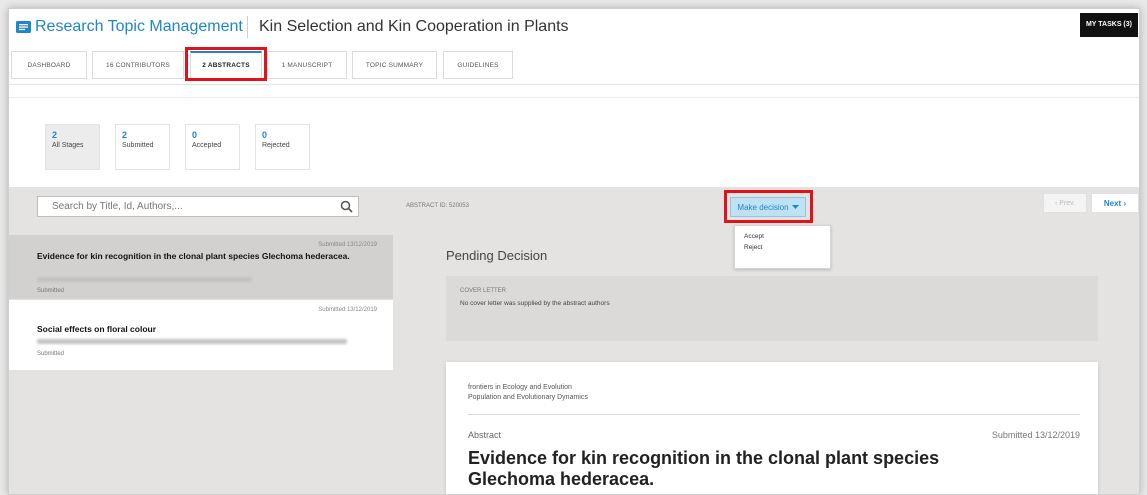  What do you see at coordinates (97, 329) in the screenshot?
I see `item-title: Social effects on floral colour` at bounding box center [97, 329].